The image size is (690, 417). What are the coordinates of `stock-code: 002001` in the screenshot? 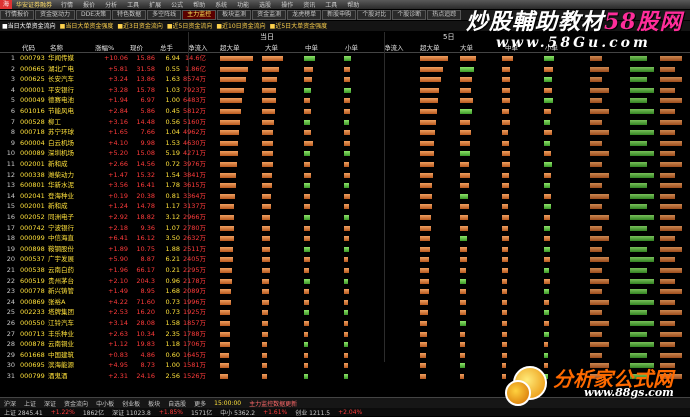 It's located at (32, 164).